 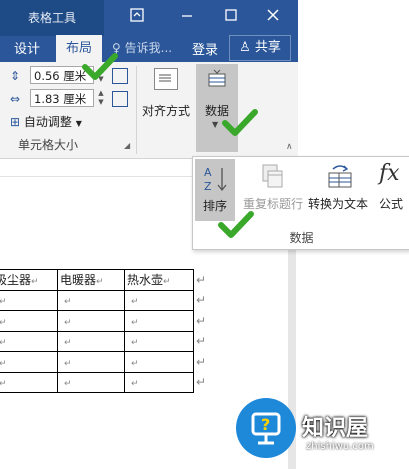 What do you see at coordinates (208, 186) in the screenshot?
I see `svg-text: Z` at bounding box center [208, 186].